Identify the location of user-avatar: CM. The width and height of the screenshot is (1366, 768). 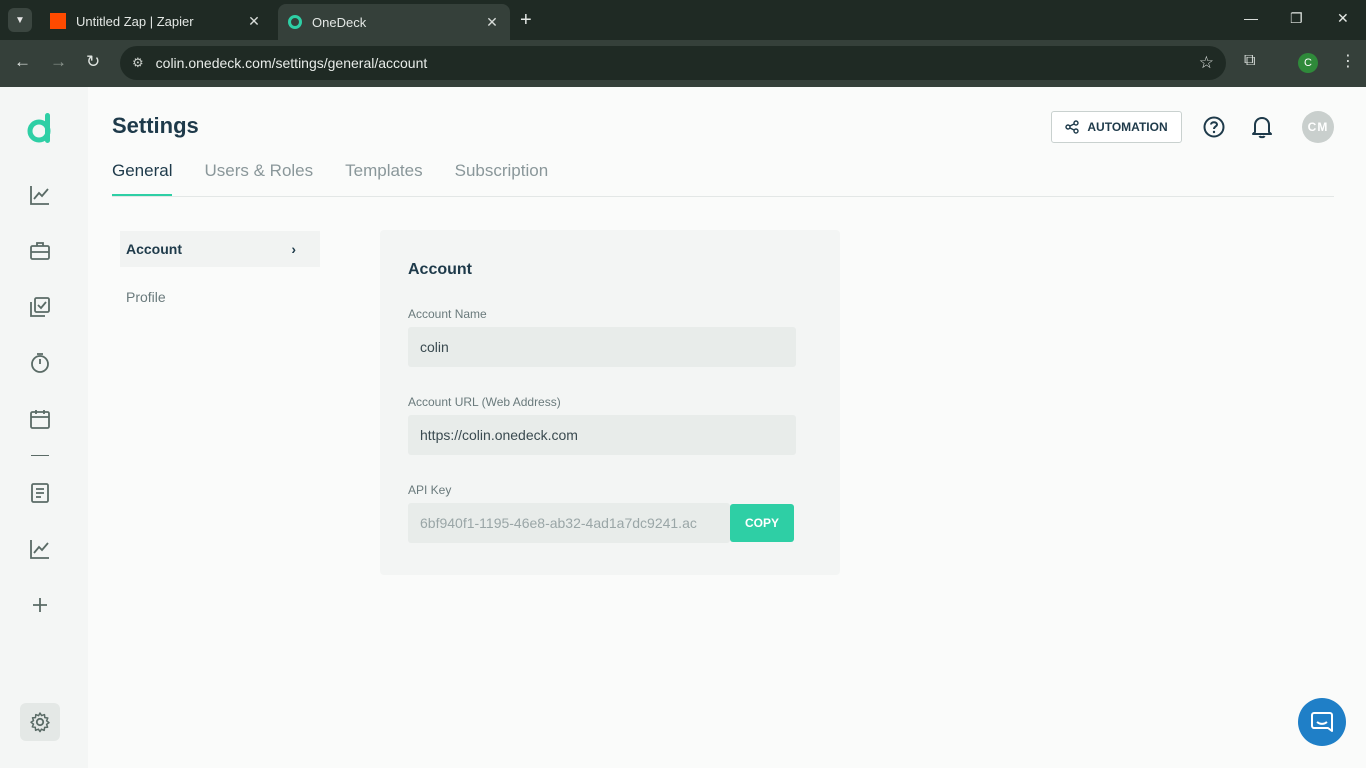
(1318, 127).